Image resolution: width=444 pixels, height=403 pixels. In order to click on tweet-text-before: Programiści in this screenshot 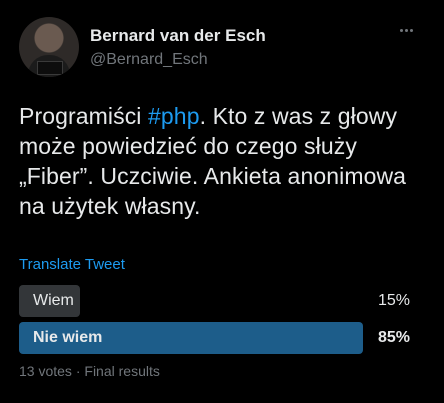, I will do `click(84, 116)`.